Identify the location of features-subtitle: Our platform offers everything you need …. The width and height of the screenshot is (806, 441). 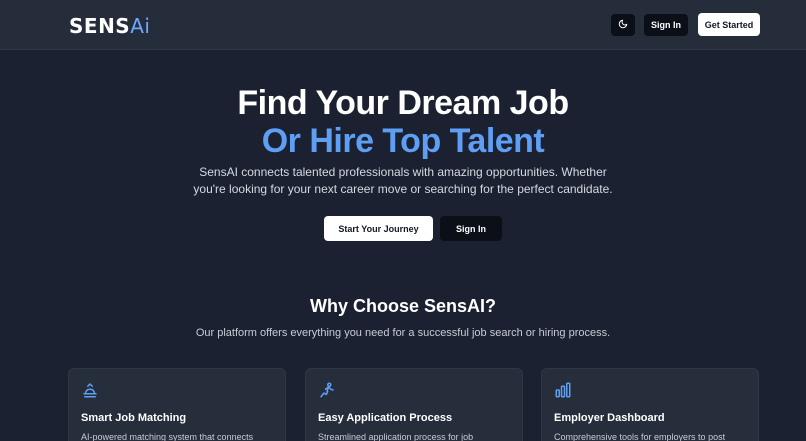
(403, 333).